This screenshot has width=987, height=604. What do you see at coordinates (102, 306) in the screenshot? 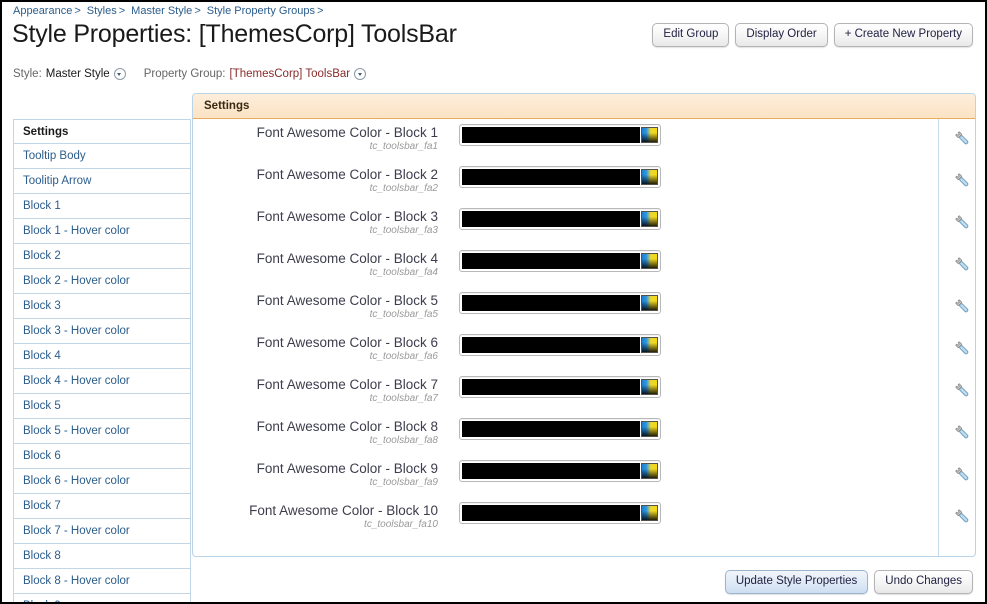
I see `sidebar-item: Block 3` at bounding box center [102, 306].